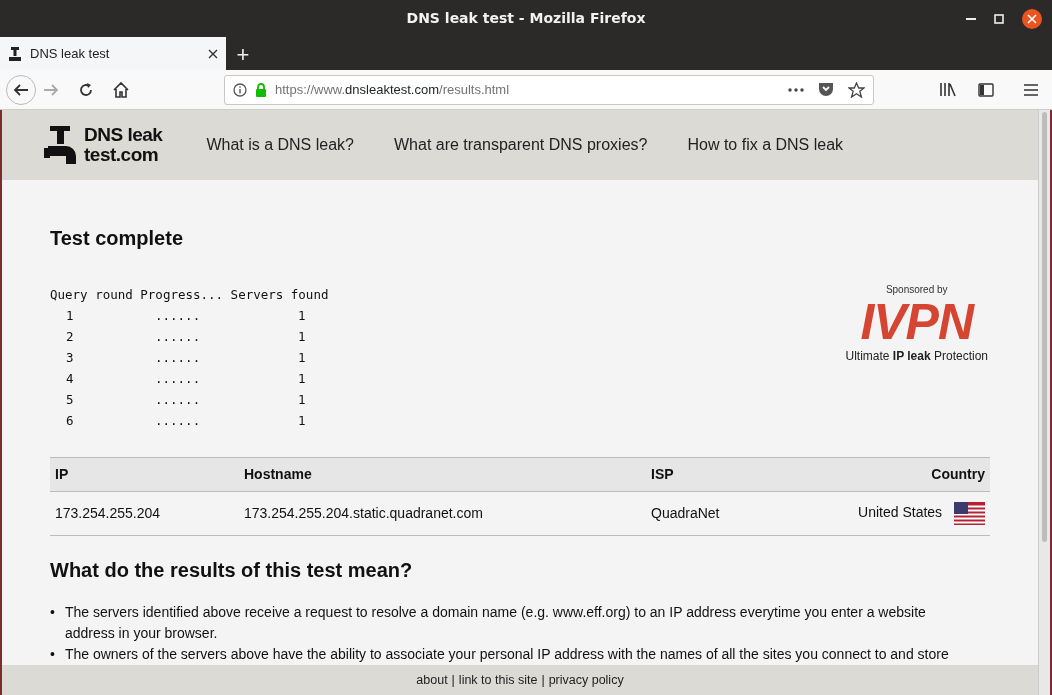 This screenshot has height=695, width=1052. I want to click on star-icon, so click(856, 89).